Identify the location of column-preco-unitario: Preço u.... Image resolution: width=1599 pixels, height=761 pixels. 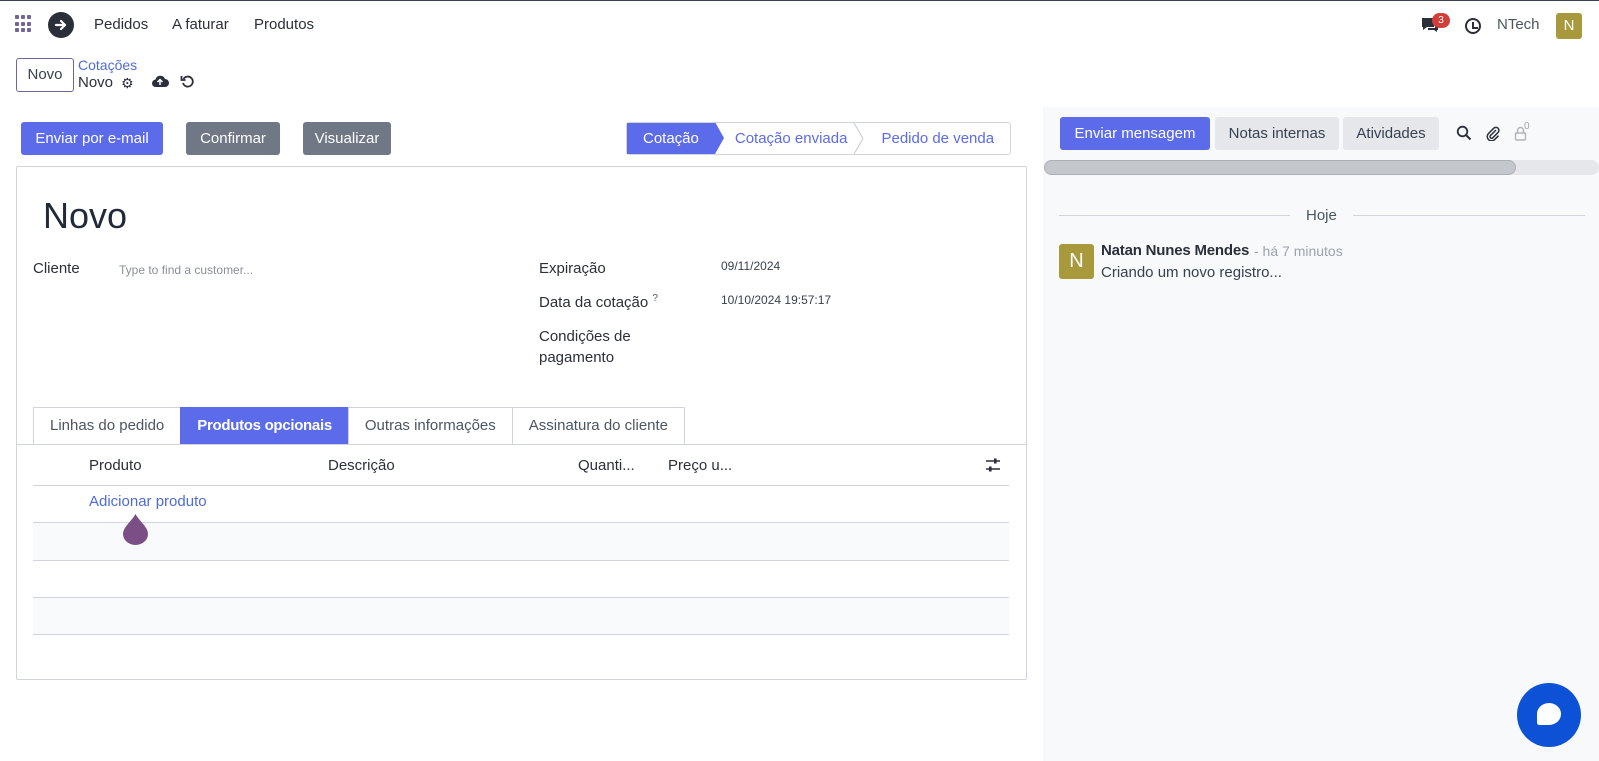
(700, 465).